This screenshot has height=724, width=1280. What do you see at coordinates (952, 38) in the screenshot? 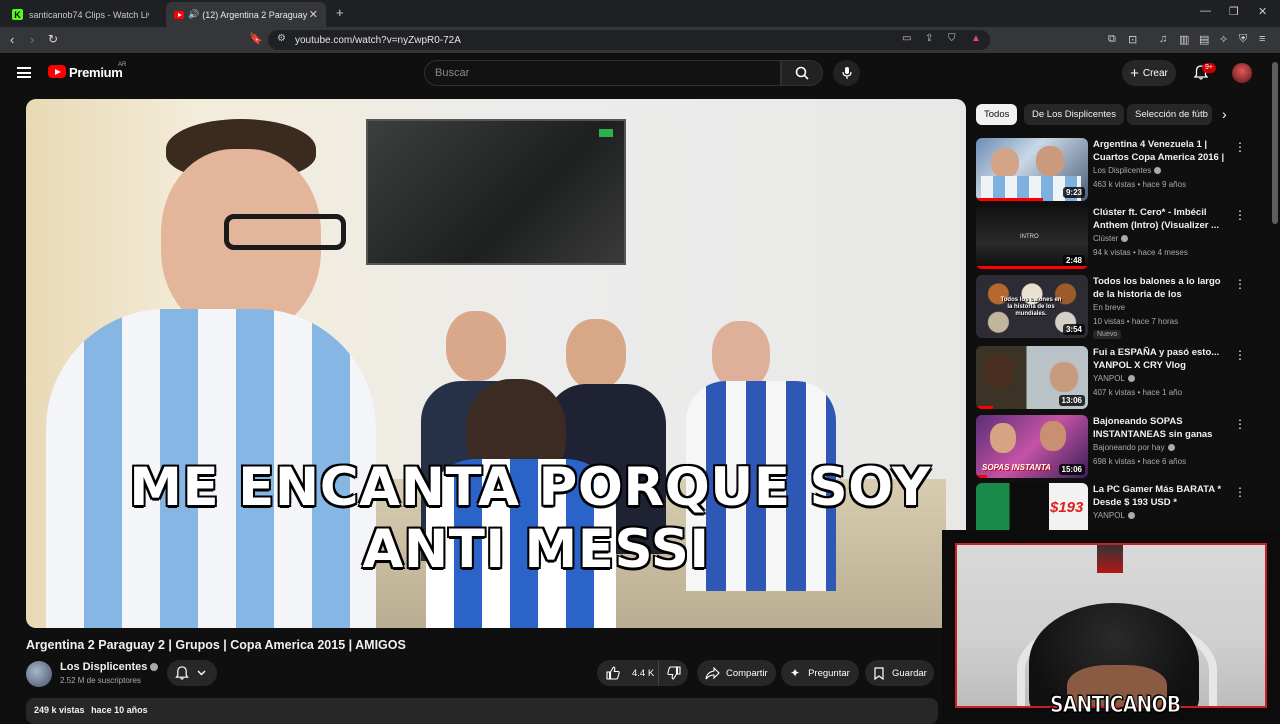
I see `shield-icon: ⛉` at bounding box center [952, 38].